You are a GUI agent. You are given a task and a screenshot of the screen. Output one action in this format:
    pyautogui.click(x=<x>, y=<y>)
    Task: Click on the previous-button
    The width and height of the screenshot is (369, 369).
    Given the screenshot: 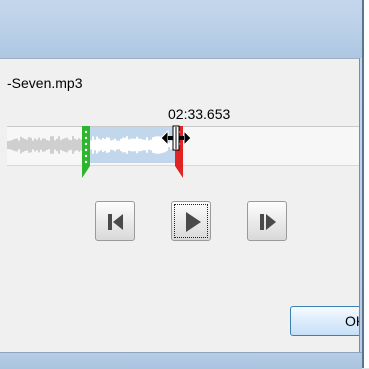 What is the action you would take?
    pyautogui.click(x=115, y=221)
    